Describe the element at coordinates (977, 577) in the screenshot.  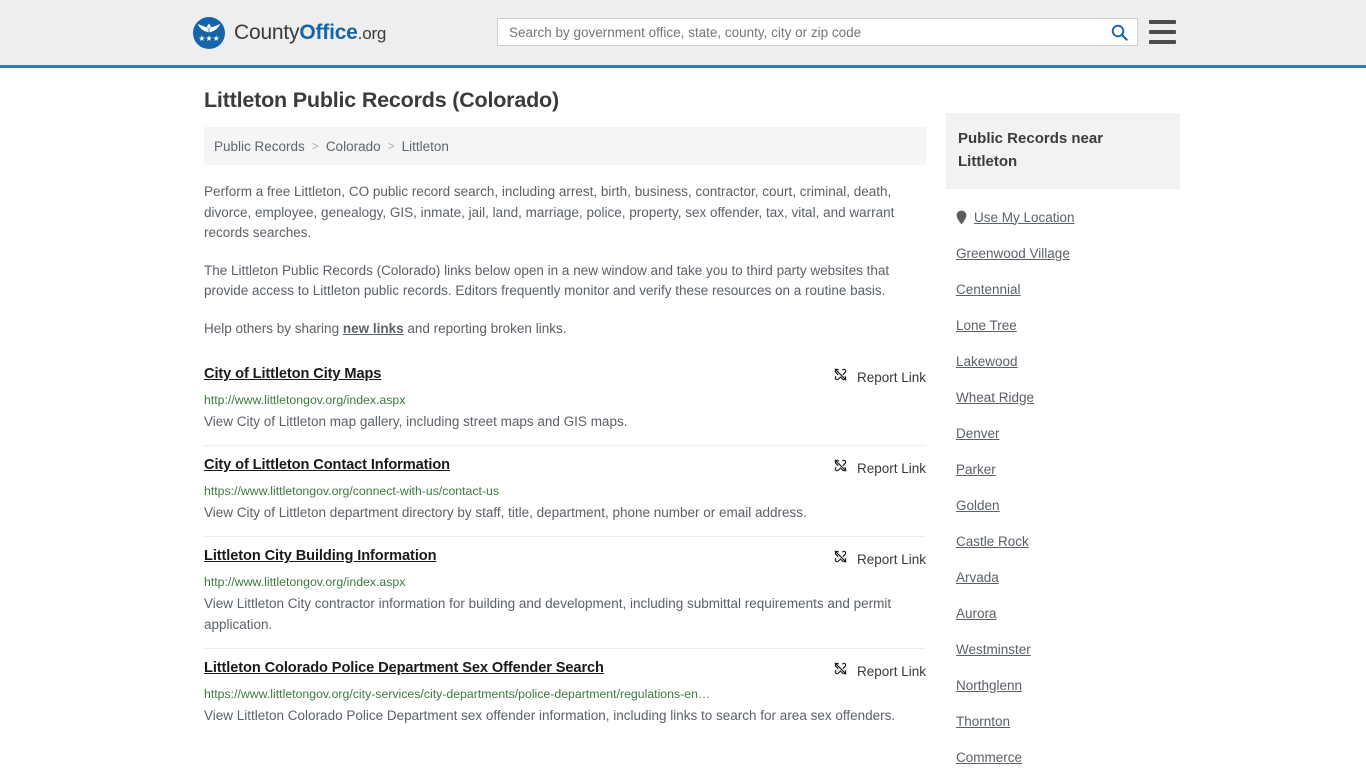
I see `sidebar-link: Arvada` at that location.